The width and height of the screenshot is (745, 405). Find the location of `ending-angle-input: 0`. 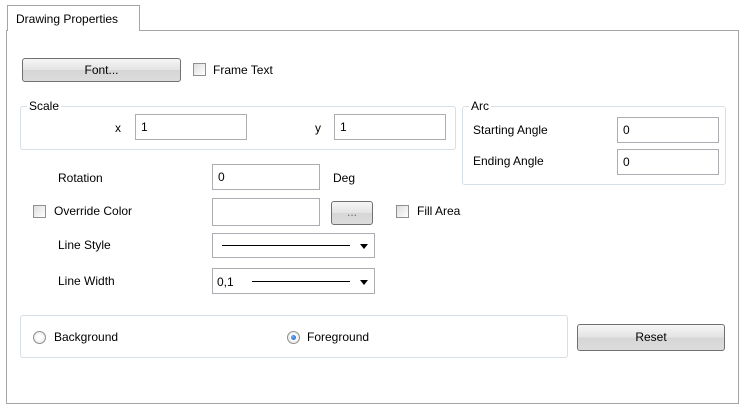

ending-angle-input: 0 is located at coordinates (668, 162).